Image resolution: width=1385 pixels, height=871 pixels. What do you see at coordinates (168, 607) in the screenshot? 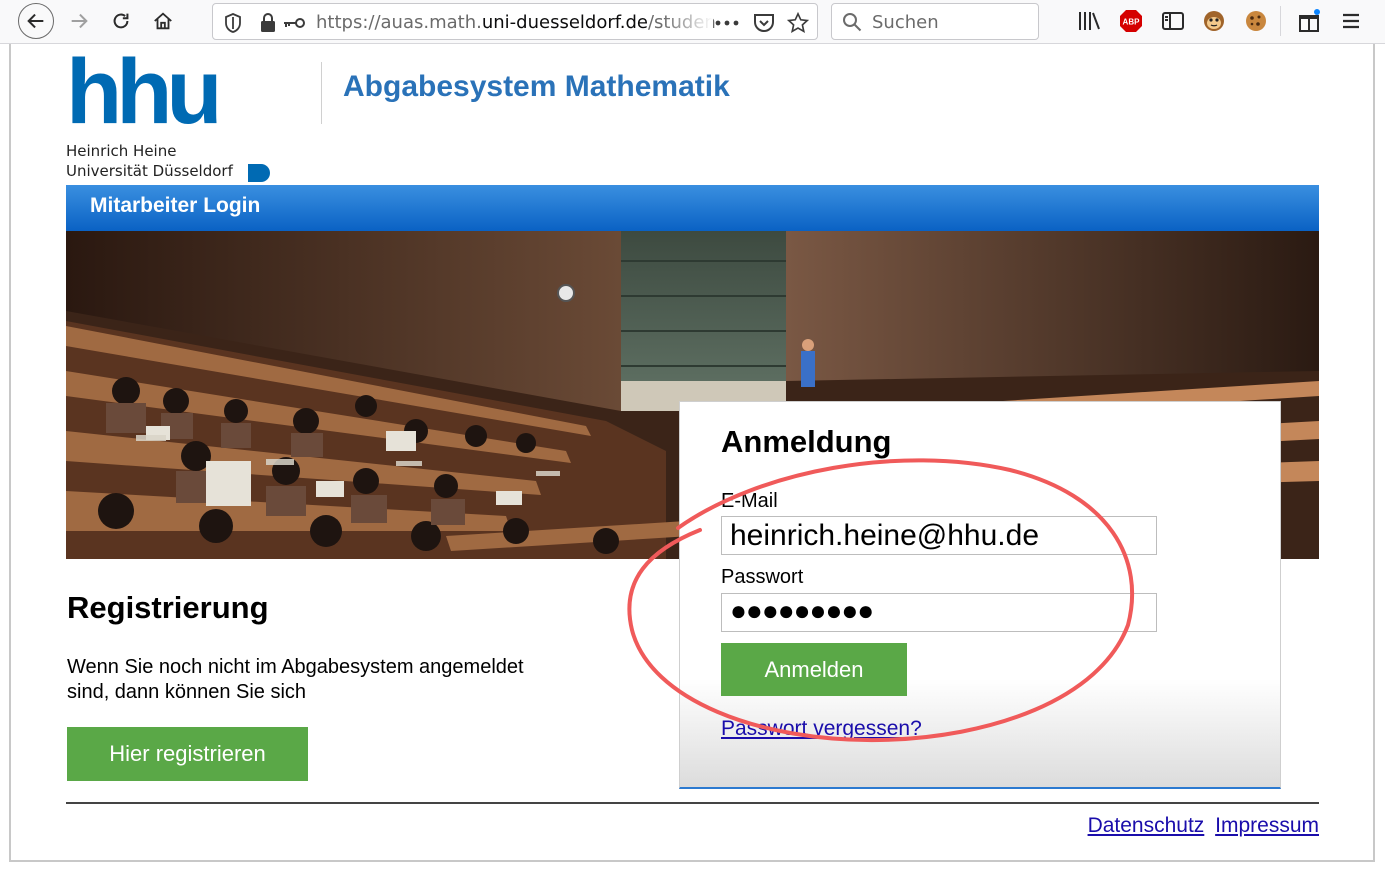
I see `registration-title: Registrierung` at bounding box center [168, 607].